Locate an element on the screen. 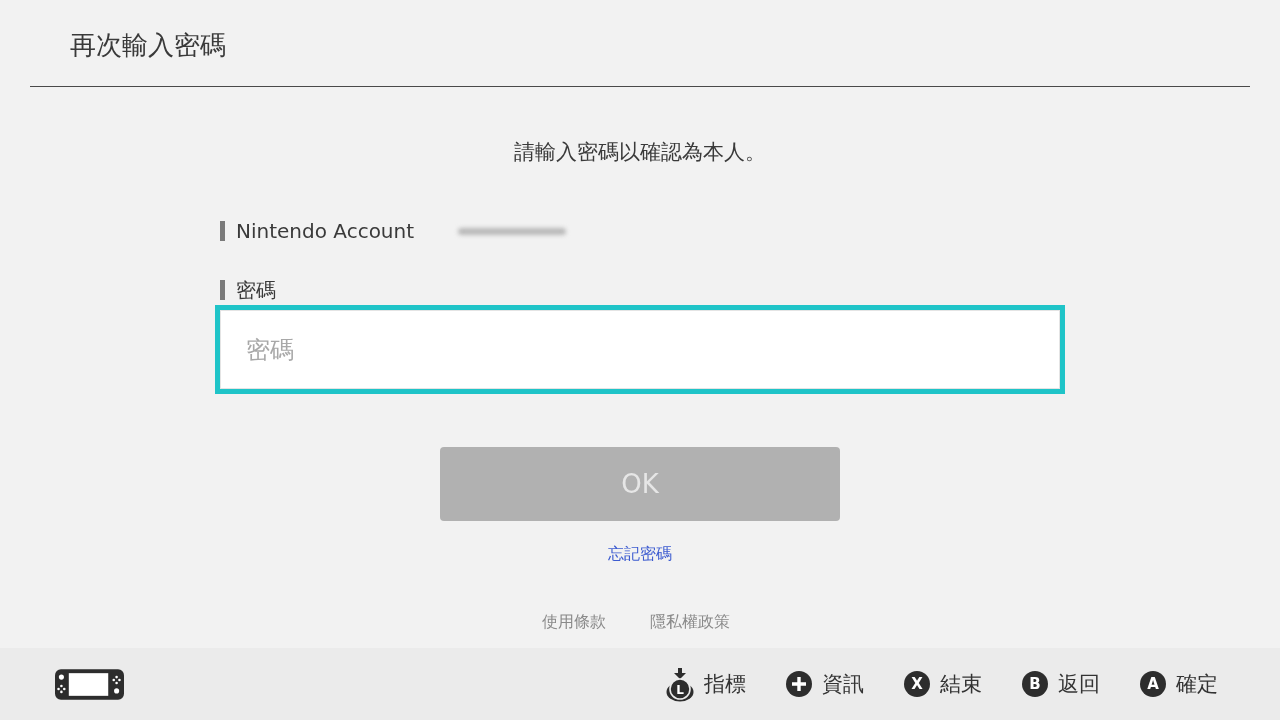 The image size is (1280, 720). password-field: 密碼 is located at coordinates (640, 349).